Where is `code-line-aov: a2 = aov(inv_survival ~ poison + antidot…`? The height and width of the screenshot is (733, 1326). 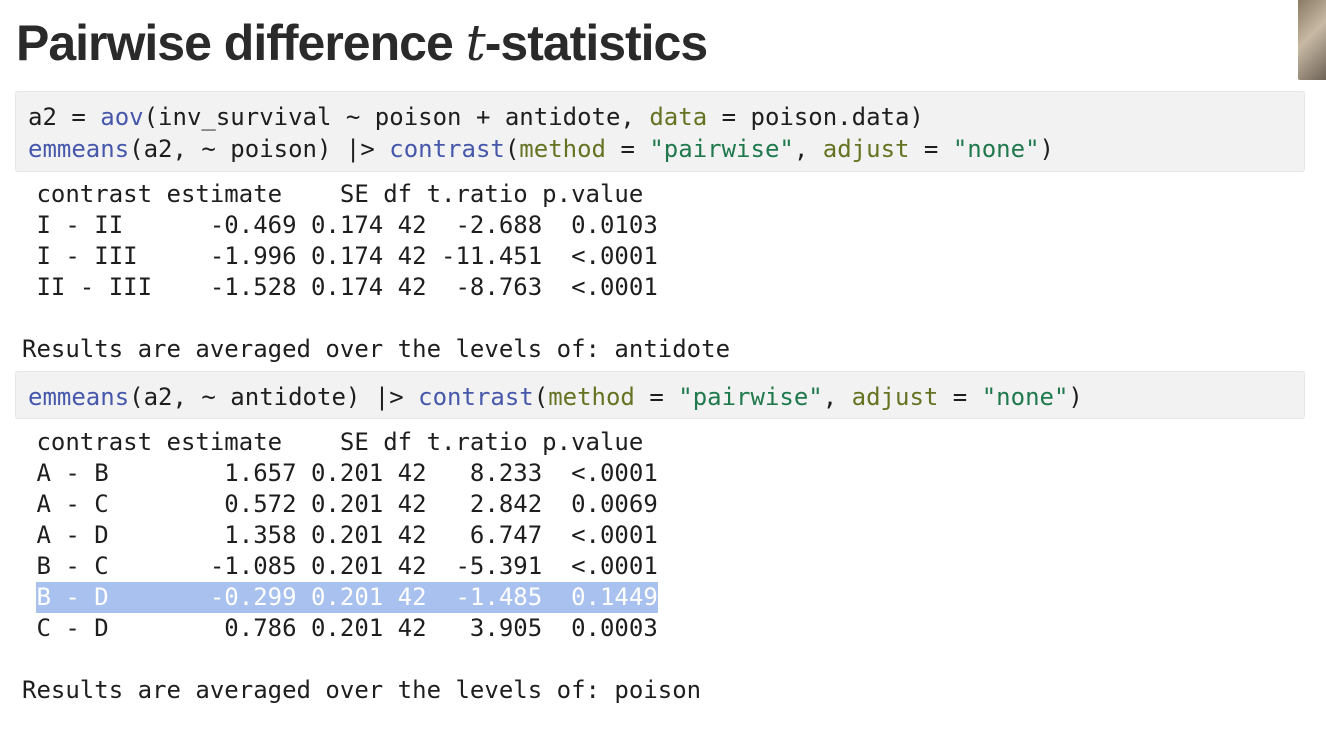 code-line-aov: a2 = aov(inv_survival ~ poison + antidot… is located at coordinates (666, 117).